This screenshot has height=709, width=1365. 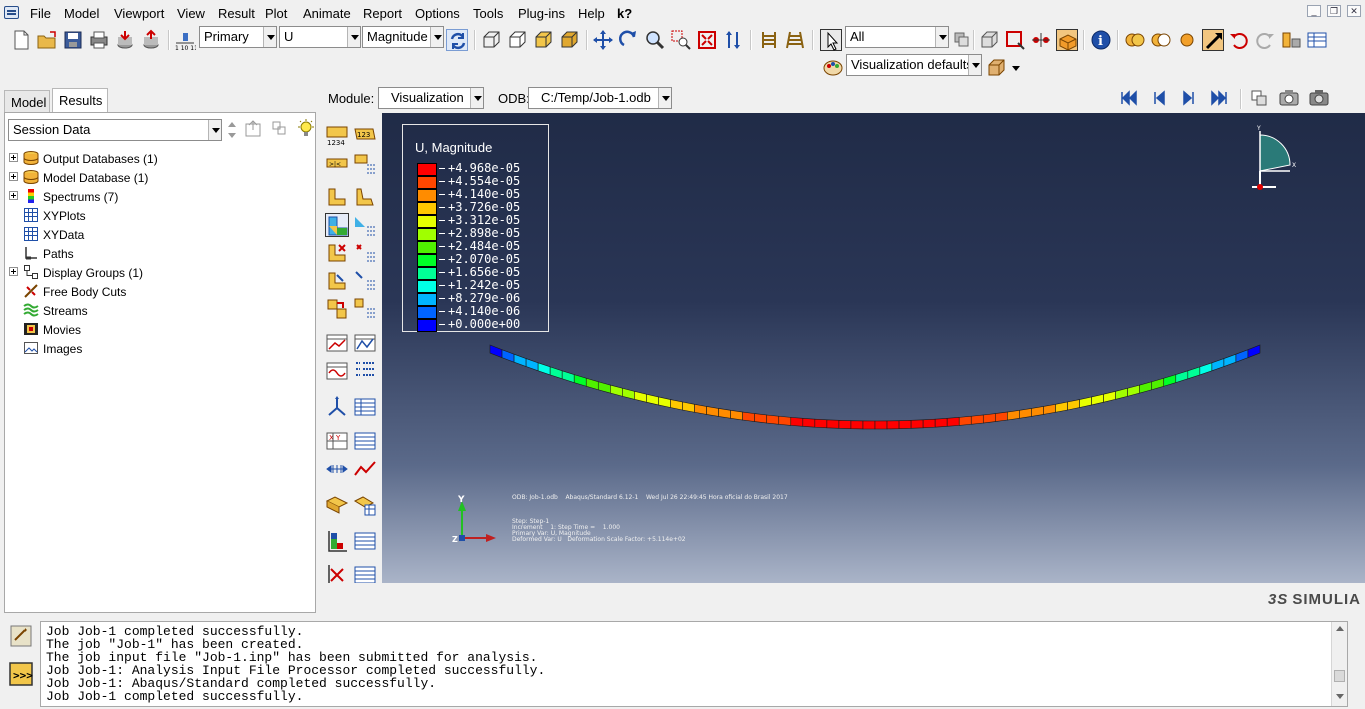 What do you see at coordinates (1339, 664) in the screenshot?
I see `message-scrollbar` at bounding box center [1339, 664].